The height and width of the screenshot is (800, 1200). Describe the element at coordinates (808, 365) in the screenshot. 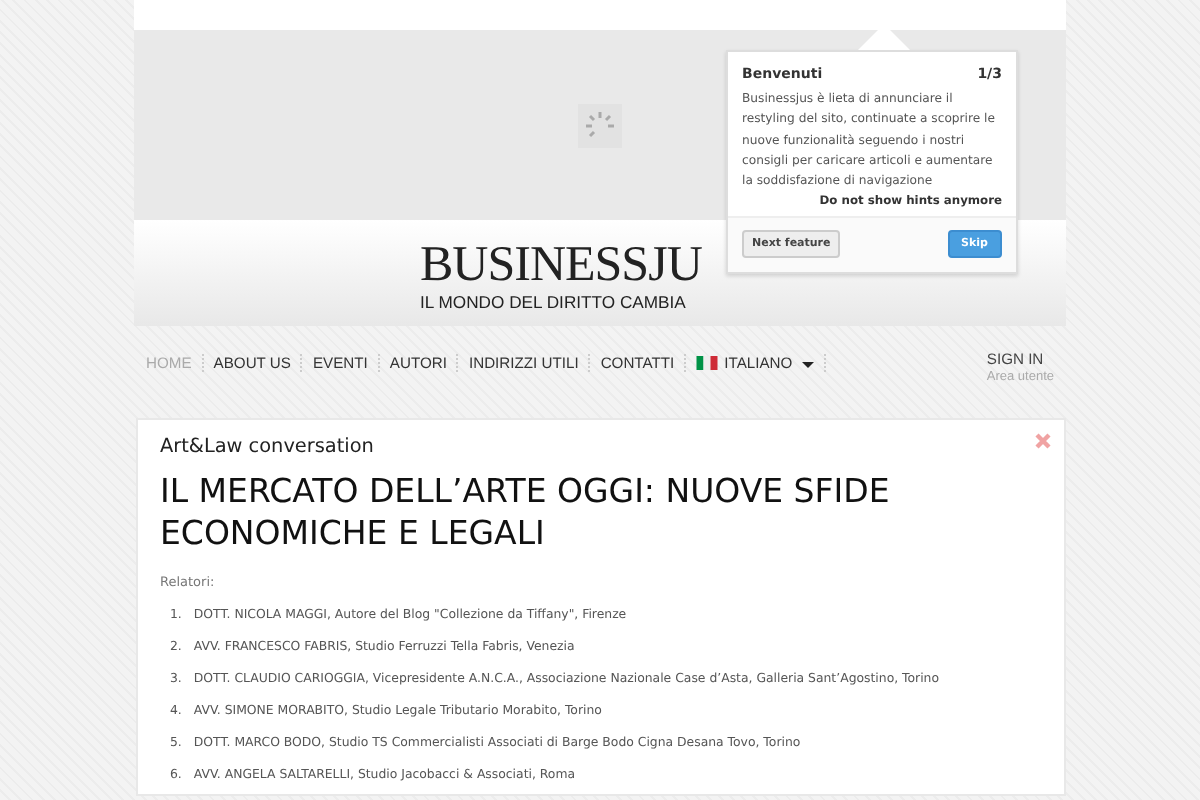

I see `caret-icon` at that location.